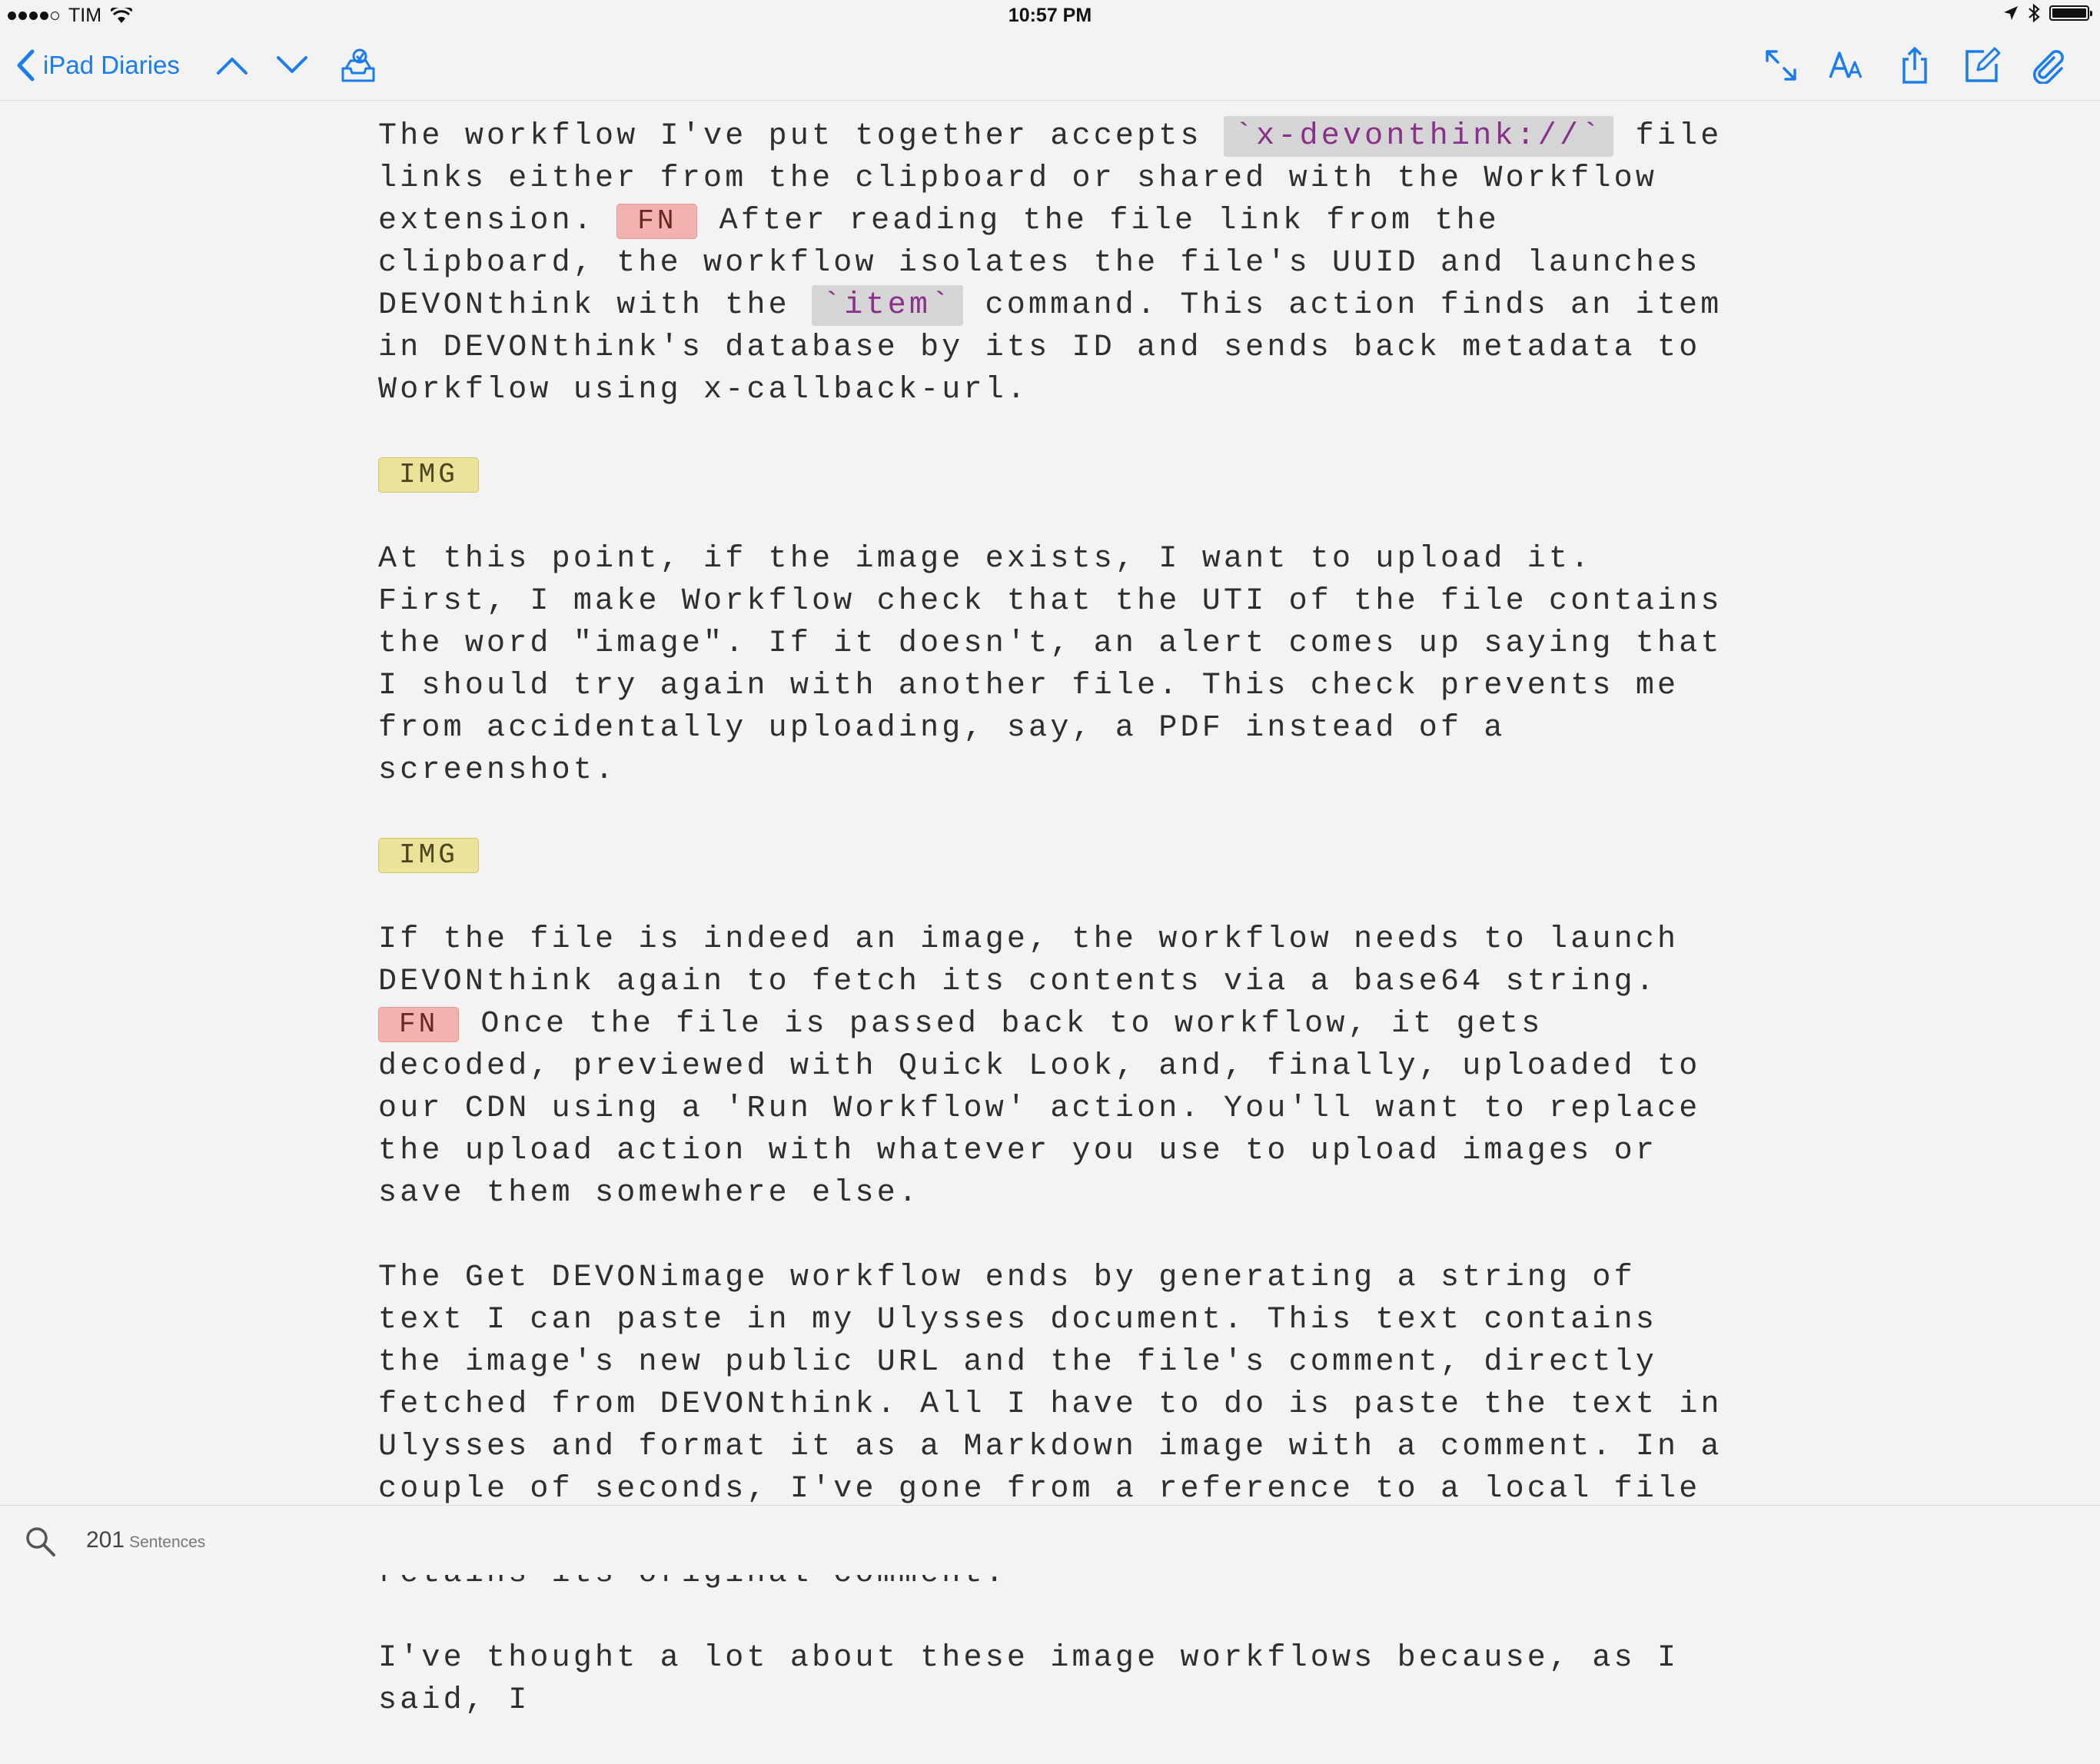 The height and width of the screenshot is (1764, 2100). I want to click on navigation-bar: iPad Diaries, so click(1050, 66).